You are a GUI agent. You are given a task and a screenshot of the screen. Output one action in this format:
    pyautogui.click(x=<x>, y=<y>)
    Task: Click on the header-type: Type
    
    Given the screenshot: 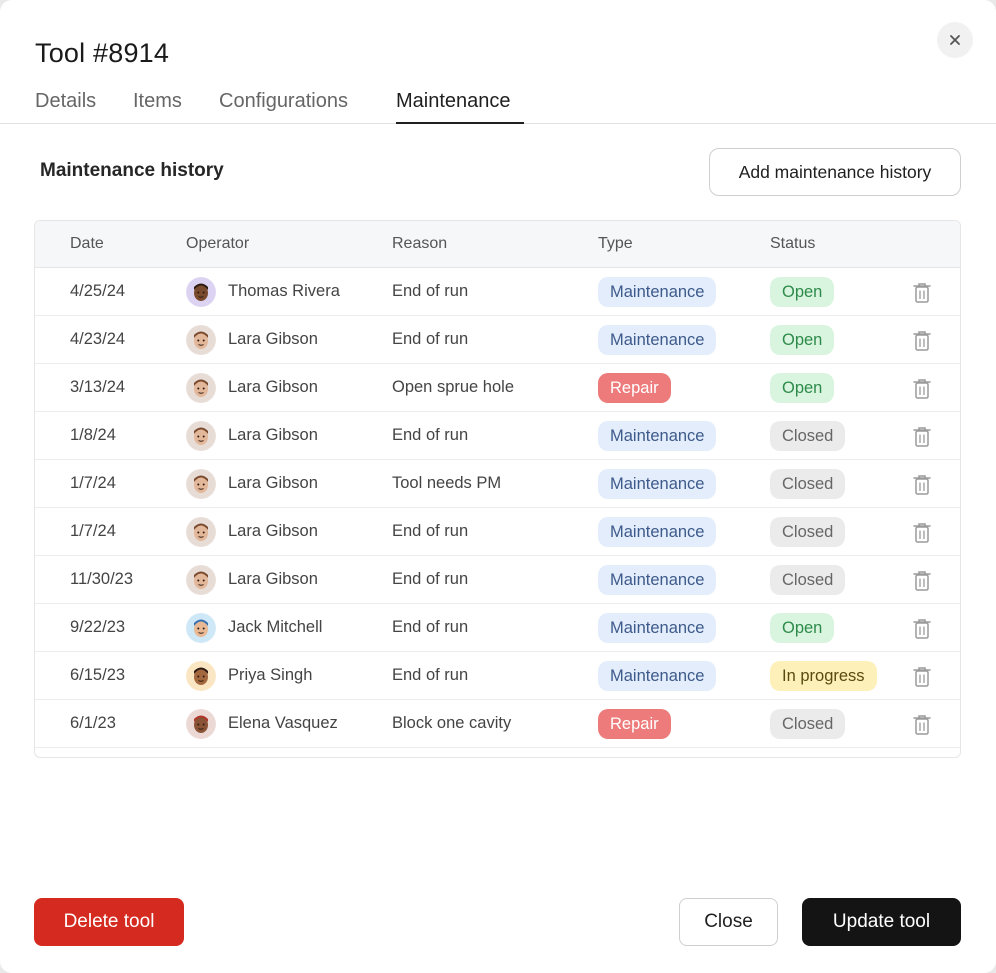 What is the action you would take?
    pyautogui.click(x=615, y=243)
    